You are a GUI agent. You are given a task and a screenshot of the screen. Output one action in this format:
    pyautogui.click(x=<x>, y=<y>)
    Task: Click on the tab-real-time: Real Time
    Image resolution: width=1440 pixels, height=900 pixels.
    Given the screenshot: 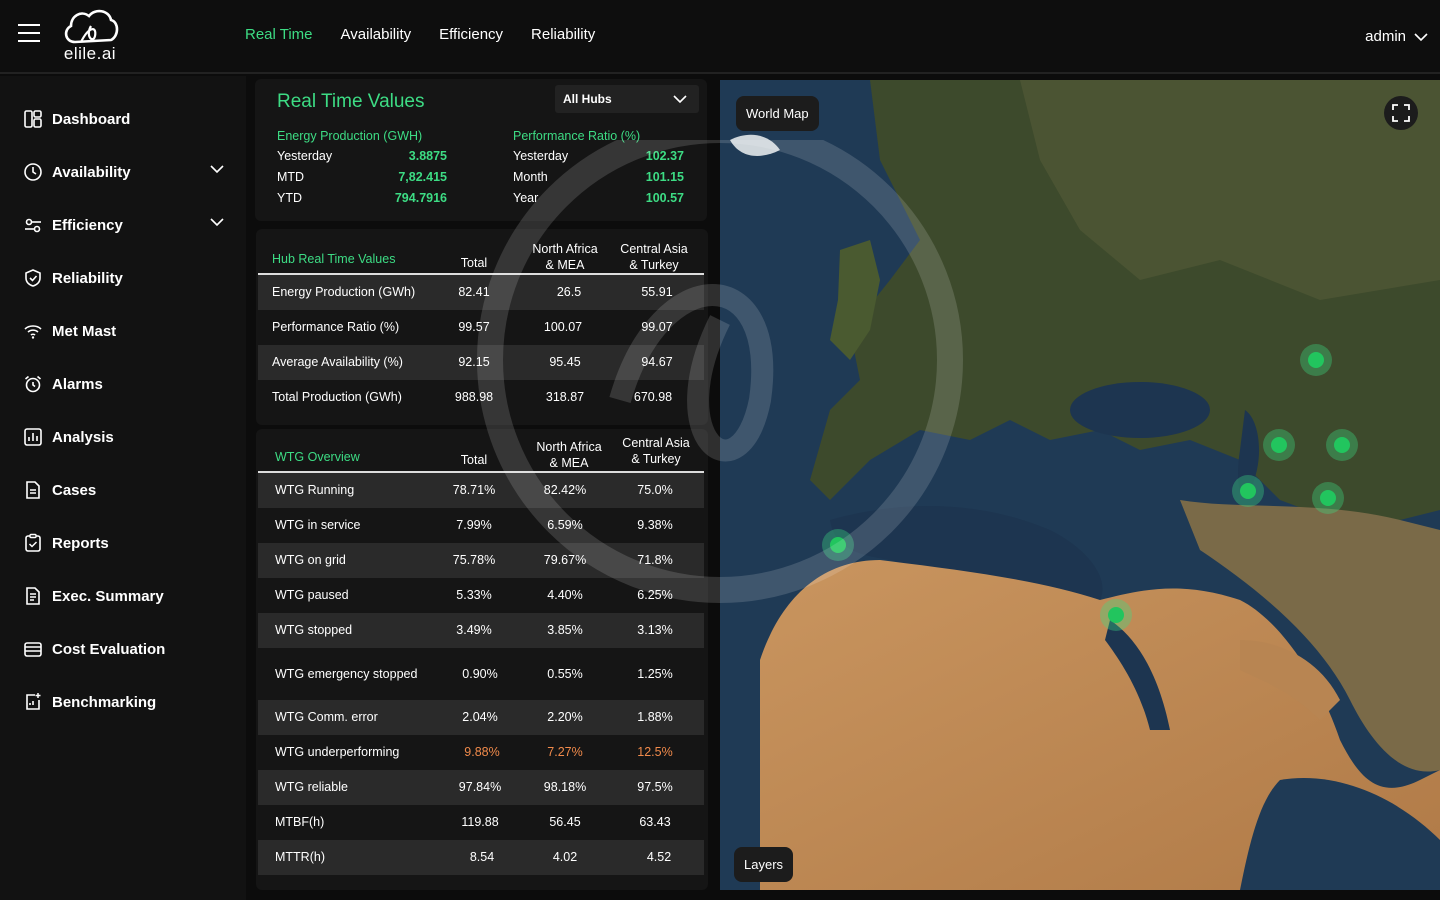 What is the action you would take?
    pyautogui.click(x=279, y=34)
    